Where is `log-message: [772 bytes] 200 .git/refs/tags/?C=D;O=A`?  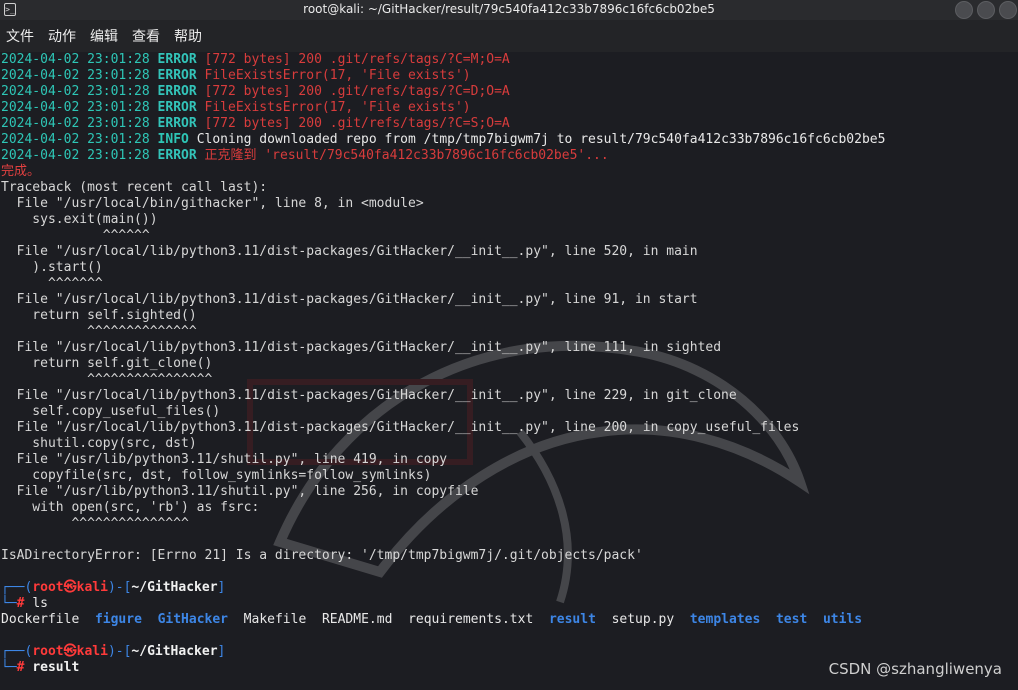
log-message: [772 bytes] 200 .git/refs/tags/?C=D;O=A is located at coordinates (357, 91).